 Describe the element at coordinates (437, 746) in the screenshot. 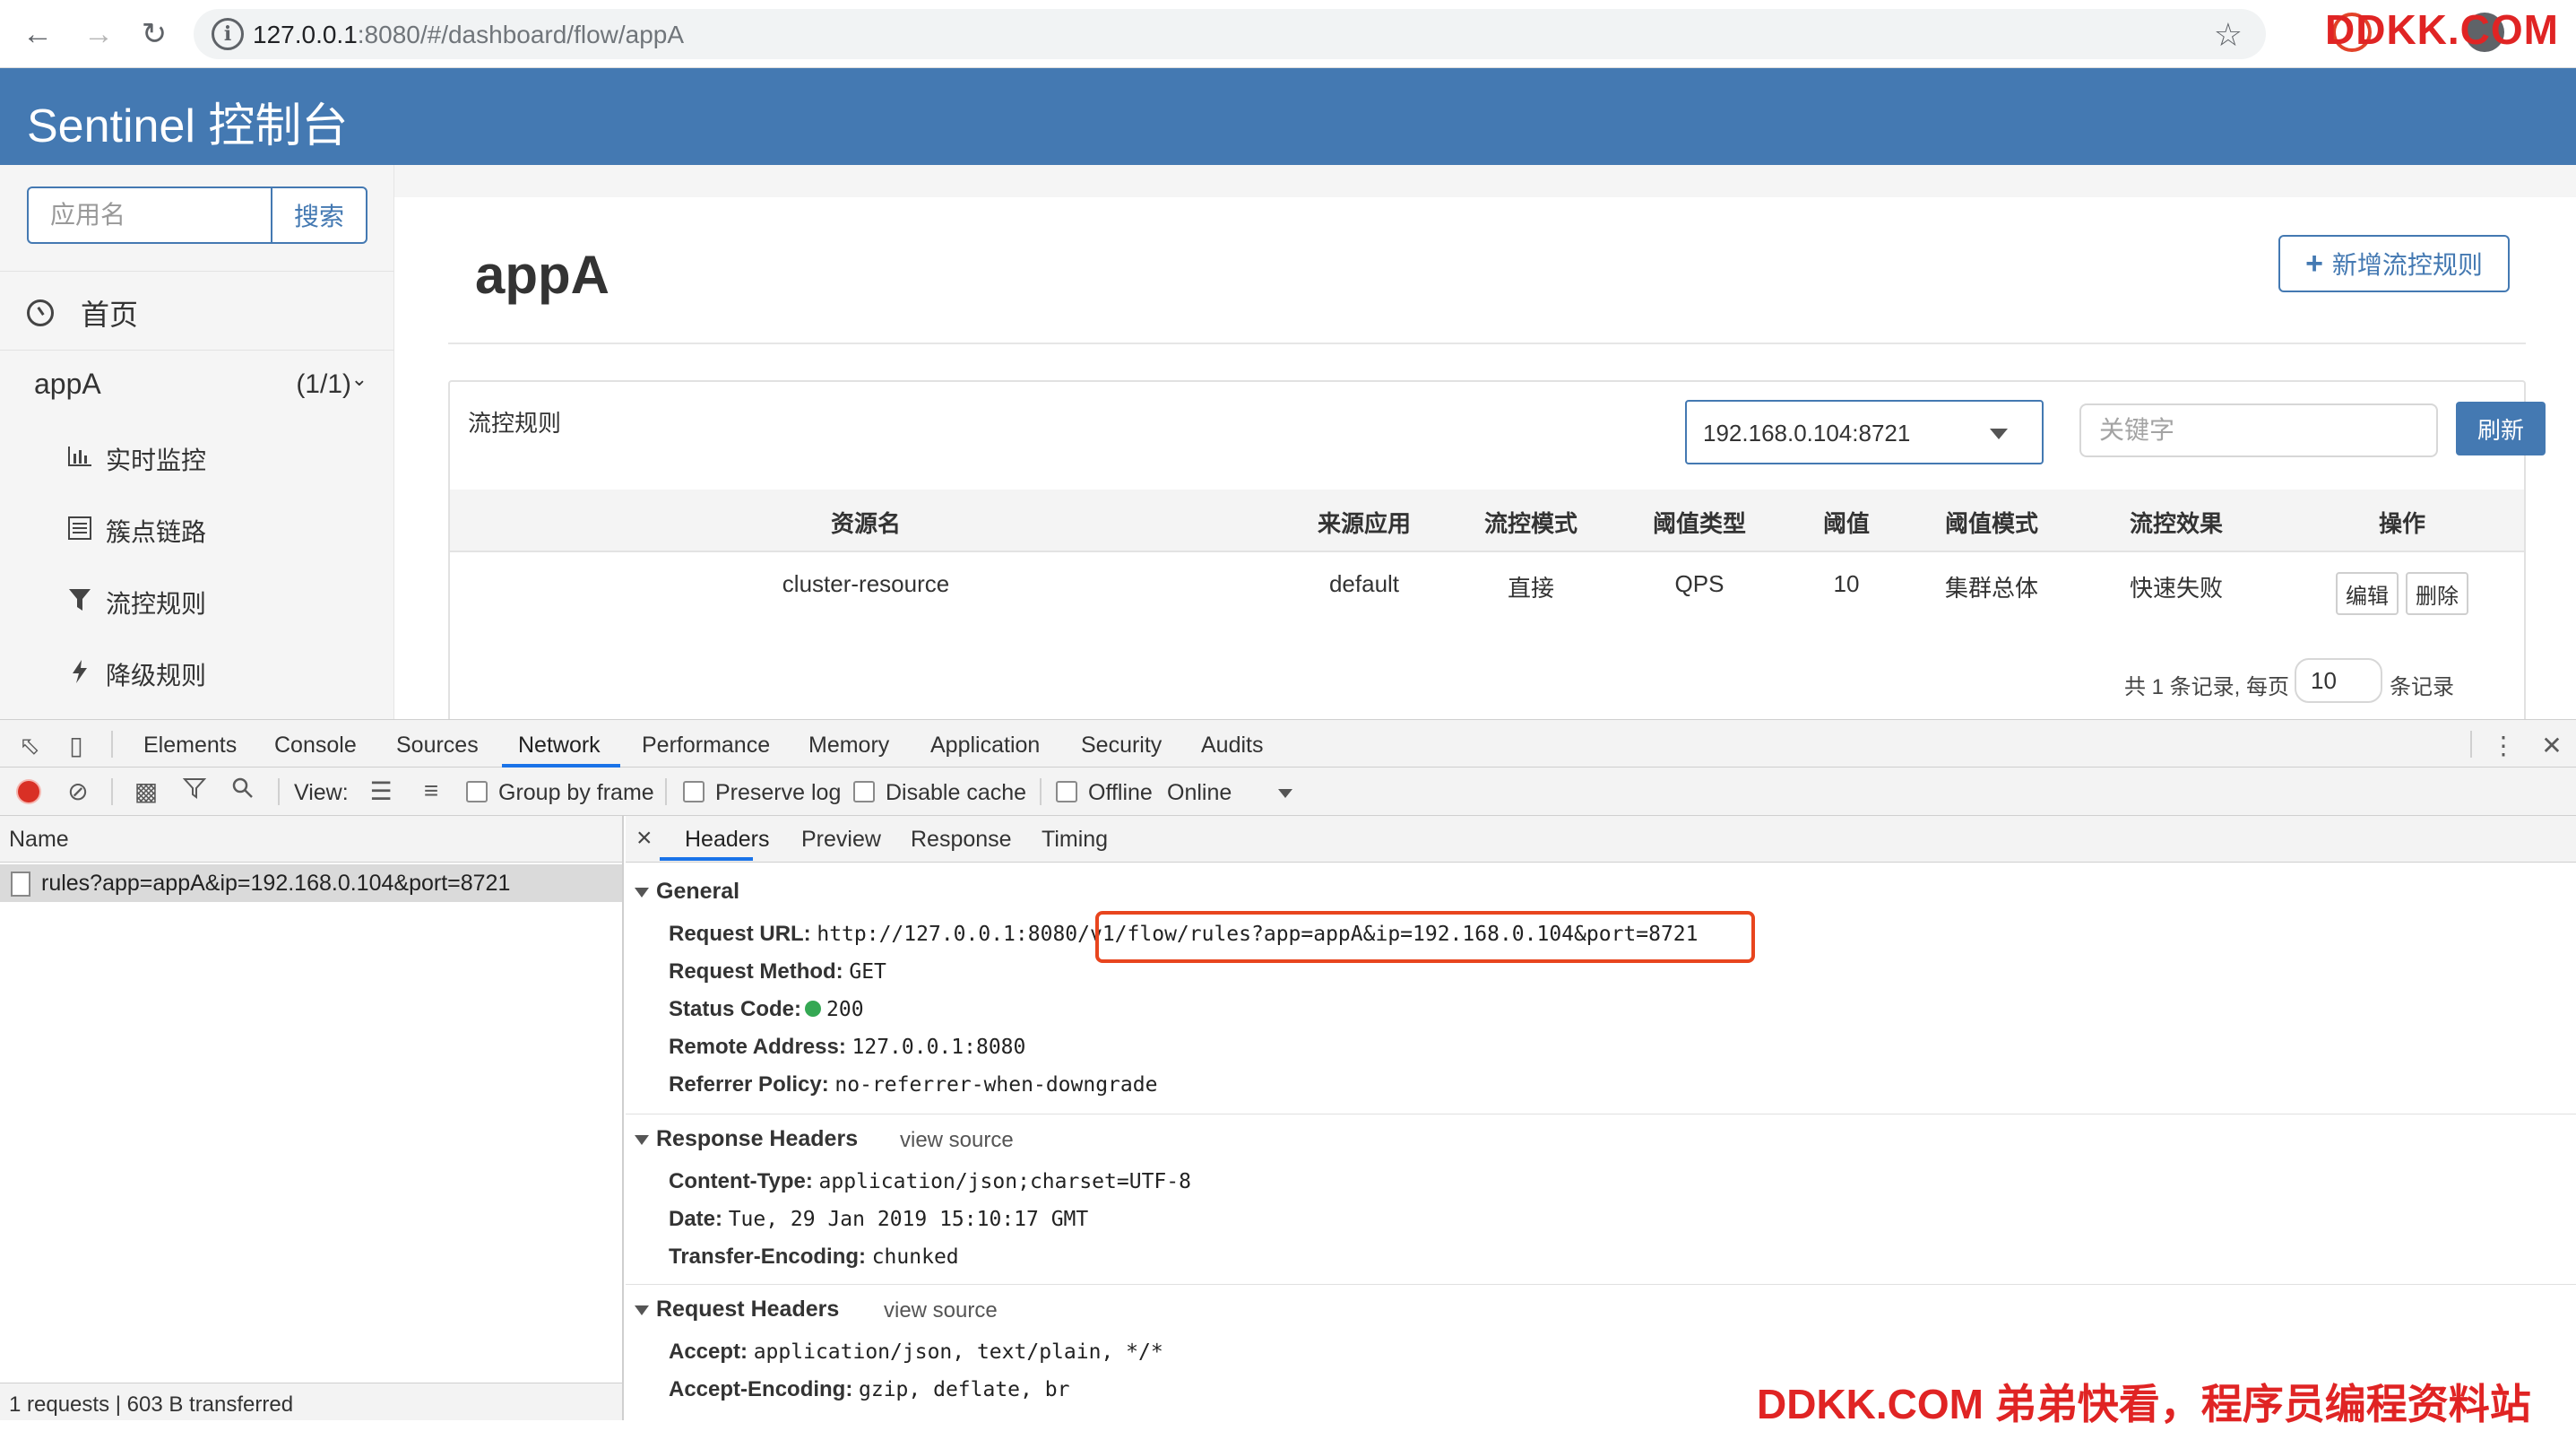

I see `tab-sources: Sources` at that location.